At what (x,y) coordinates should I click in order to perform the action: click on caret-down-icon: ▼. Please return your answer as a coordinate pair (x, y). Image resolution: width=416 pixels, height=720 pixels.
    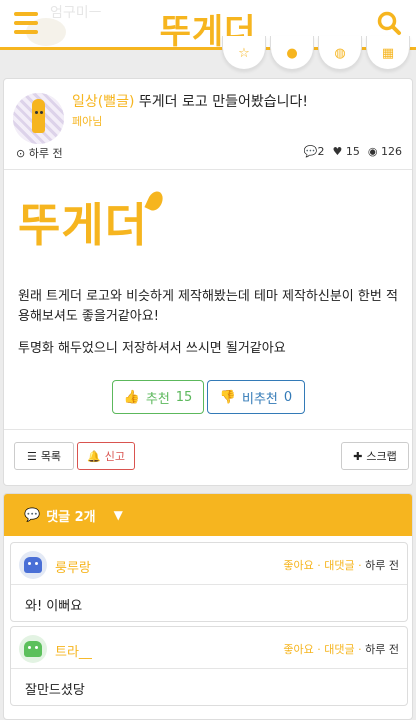
    Looking at the image, I should click on (118, 515).